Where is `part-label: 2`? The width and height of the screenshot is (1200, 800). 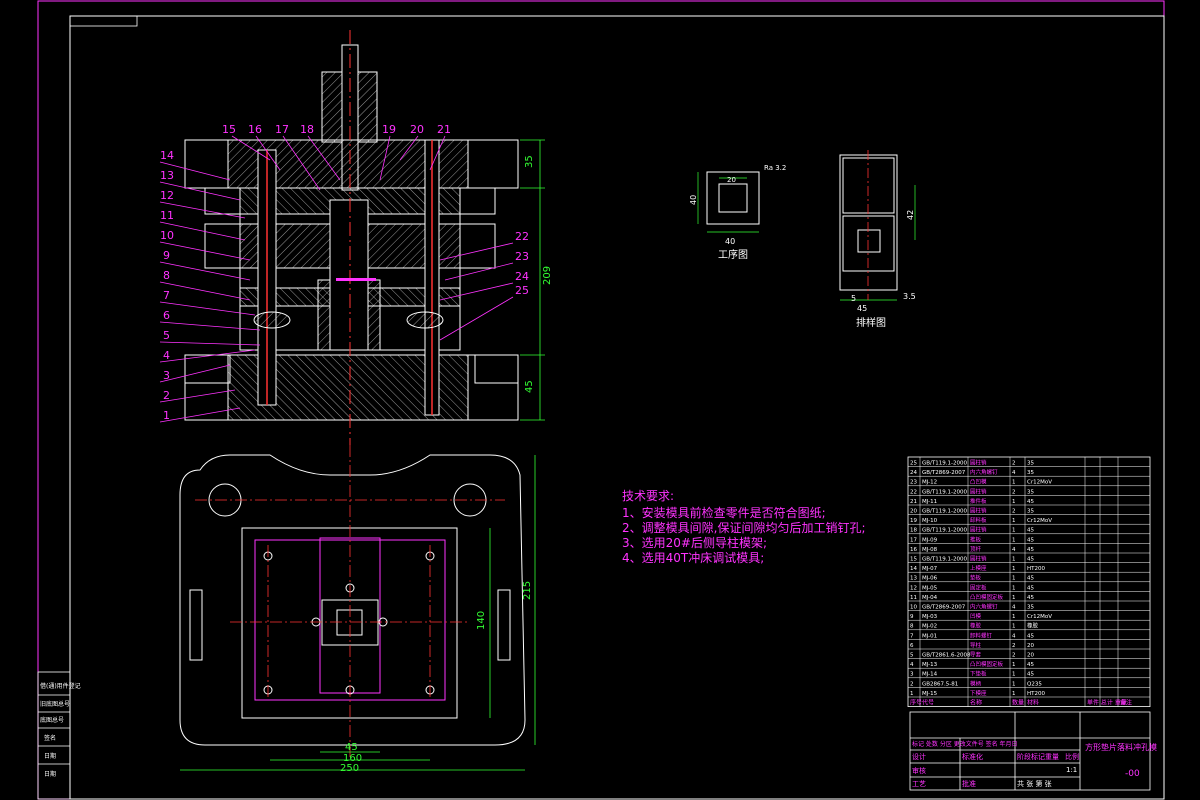 part-label: 2 is located at coordinates (166, 395).